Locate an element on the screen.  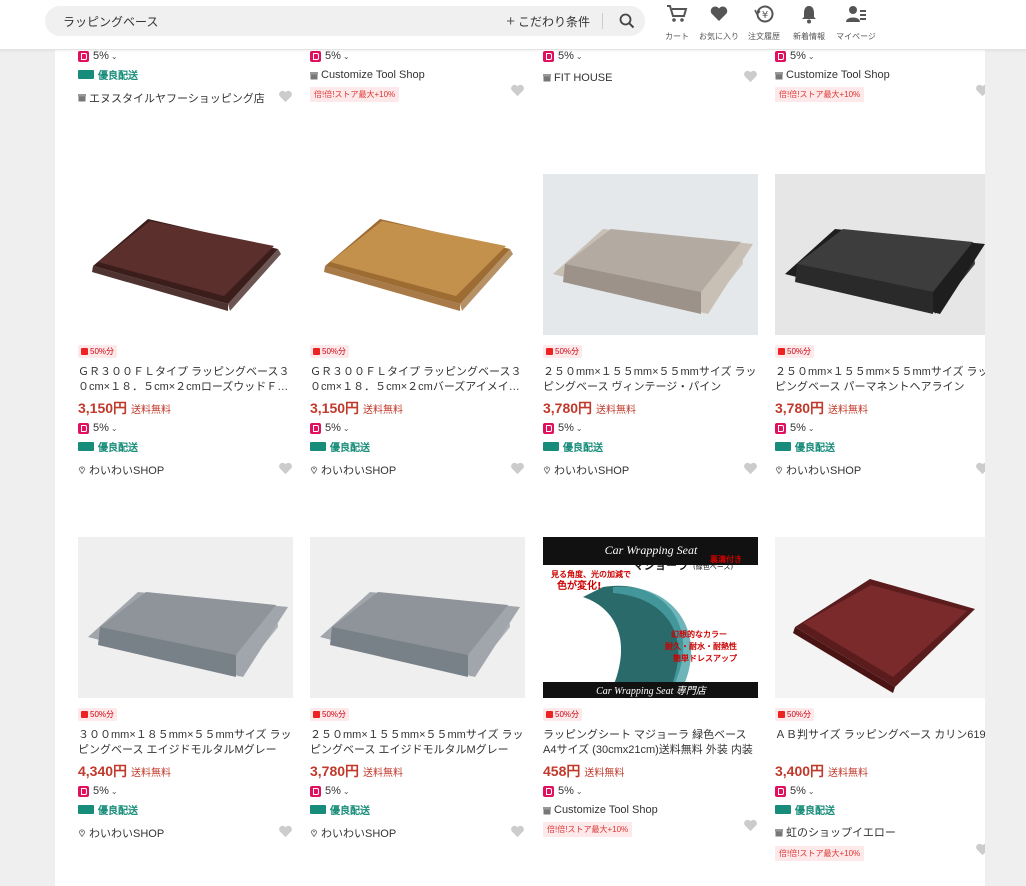
nav-user: マイページ is located at coordinates (856, 23).